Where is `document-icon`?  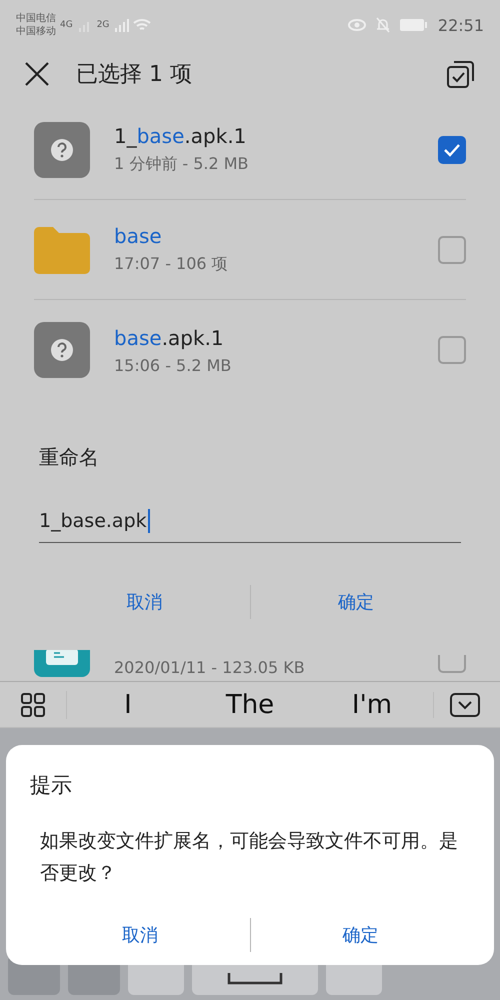 document-icon is located at coordinates (62, 663).